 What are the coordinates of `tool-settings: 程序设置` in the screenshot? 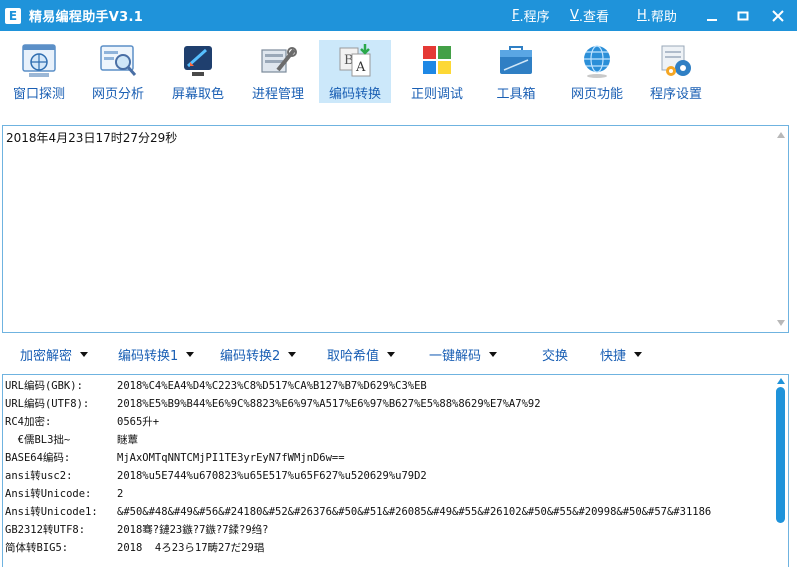 It's located at (676, 71).